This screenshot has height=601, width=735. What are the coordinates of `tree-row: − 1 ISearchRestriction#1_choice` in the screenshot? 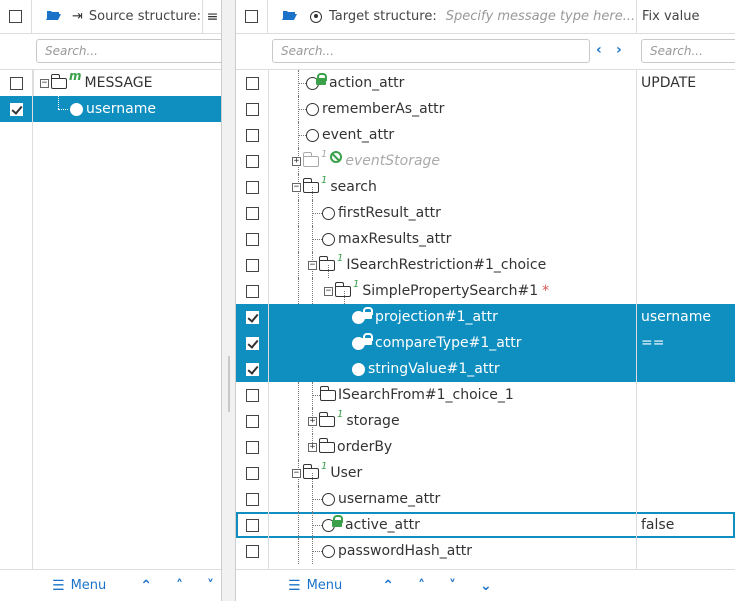 It's located at (485, 265).